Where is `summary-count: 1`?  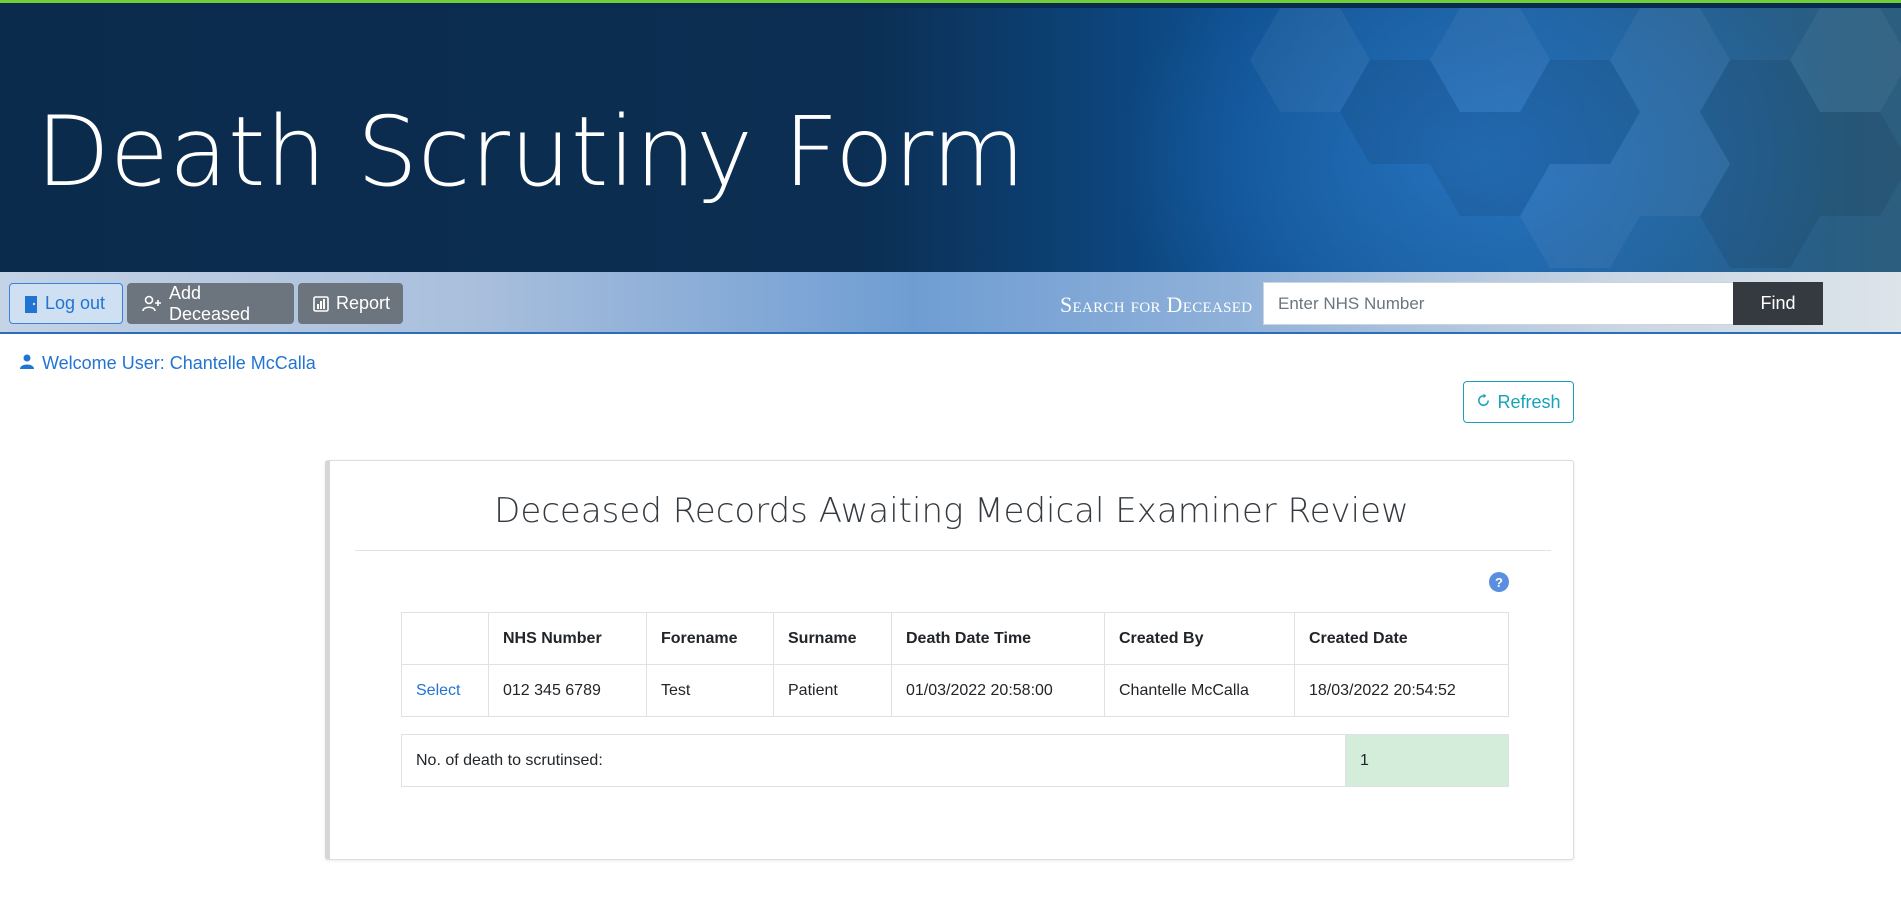 summary-count: 1 is located at coordinates (1427, 760).